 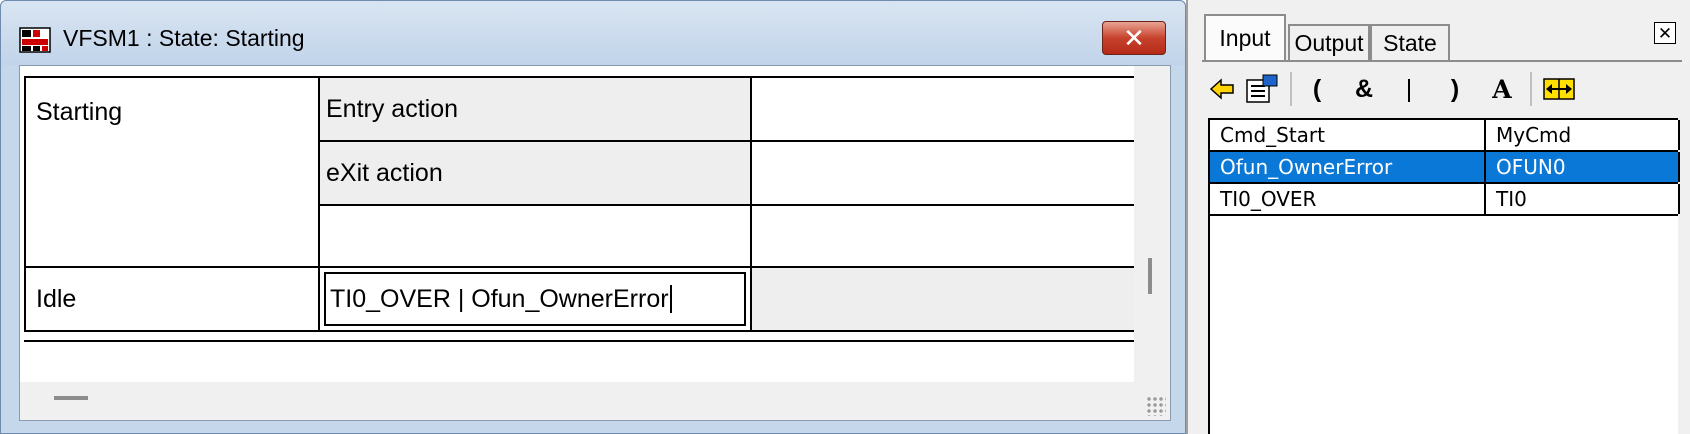 I want to click on font-button: A, so click(x=1502, y=89).